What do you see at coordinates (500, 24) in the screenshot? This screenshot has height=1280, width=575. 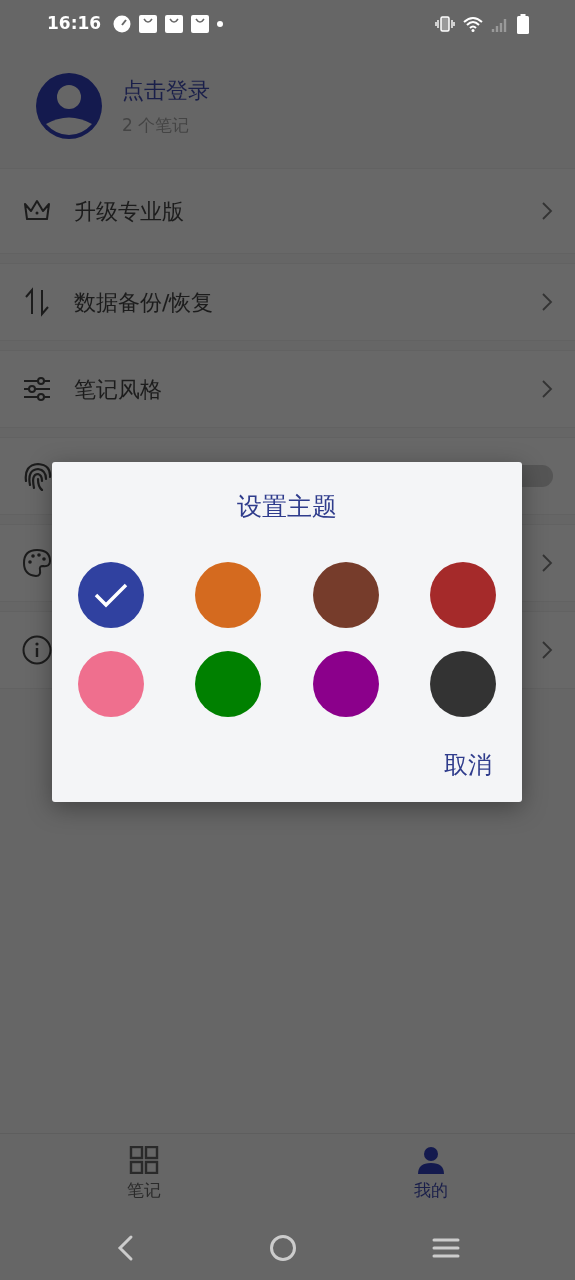 I see `signal-icon` at bounding box center [500, 24].